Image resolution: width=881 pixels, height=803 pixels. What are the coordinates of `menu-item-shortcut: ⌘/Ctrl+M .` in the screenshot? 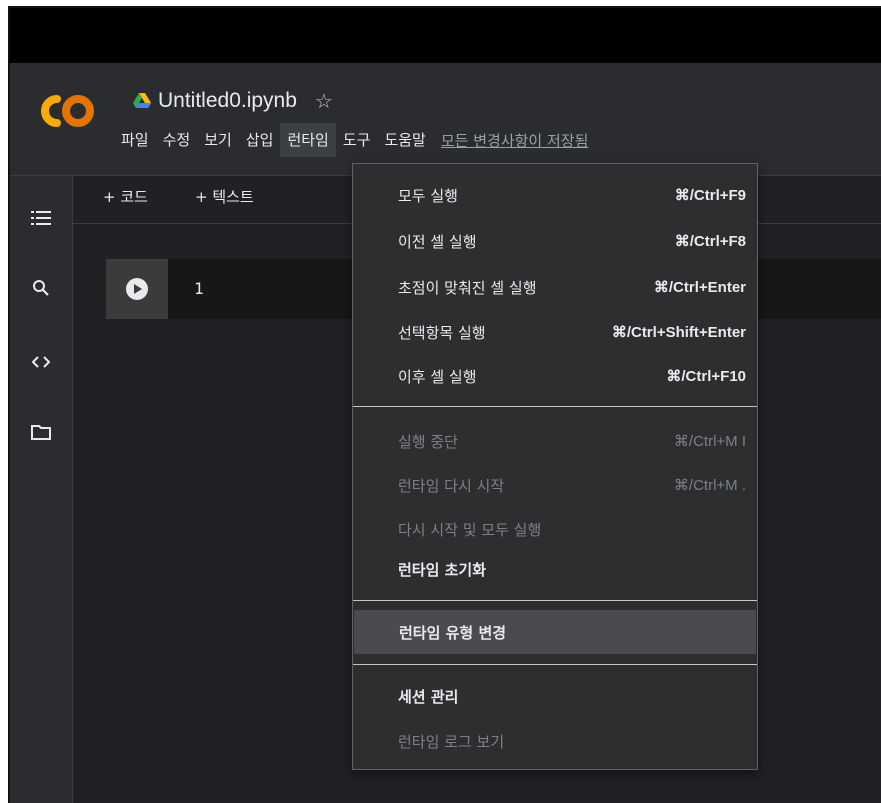 It's located at (709, 485).